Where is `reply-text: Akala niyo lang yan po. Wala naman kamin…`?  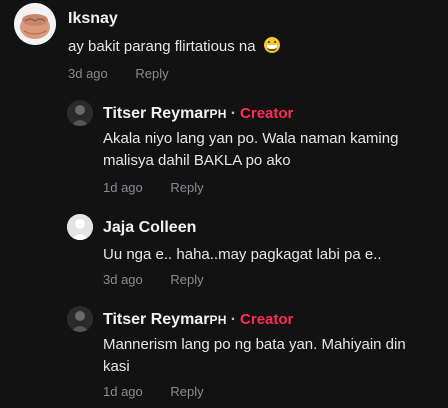
reply-text: Akala niyo lang yan po. Wala naman kamin… is located at coordinates (251, 149).